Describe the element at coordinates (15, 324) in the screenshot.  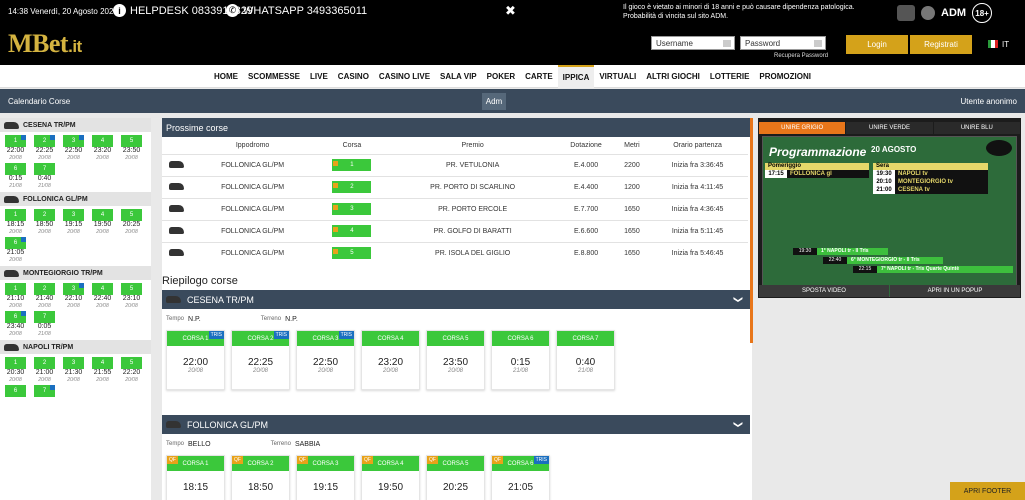
I see `race-cell: 6 23:40 20/08` at that location.